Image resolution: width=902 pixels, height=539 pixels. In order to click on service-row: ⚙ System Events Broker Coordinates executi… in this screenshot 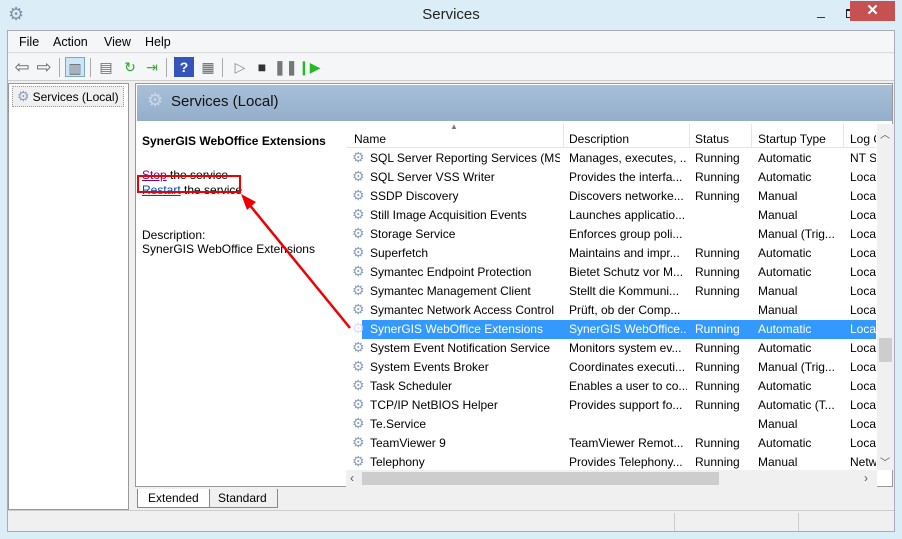, I will do `click(611, 367)`.